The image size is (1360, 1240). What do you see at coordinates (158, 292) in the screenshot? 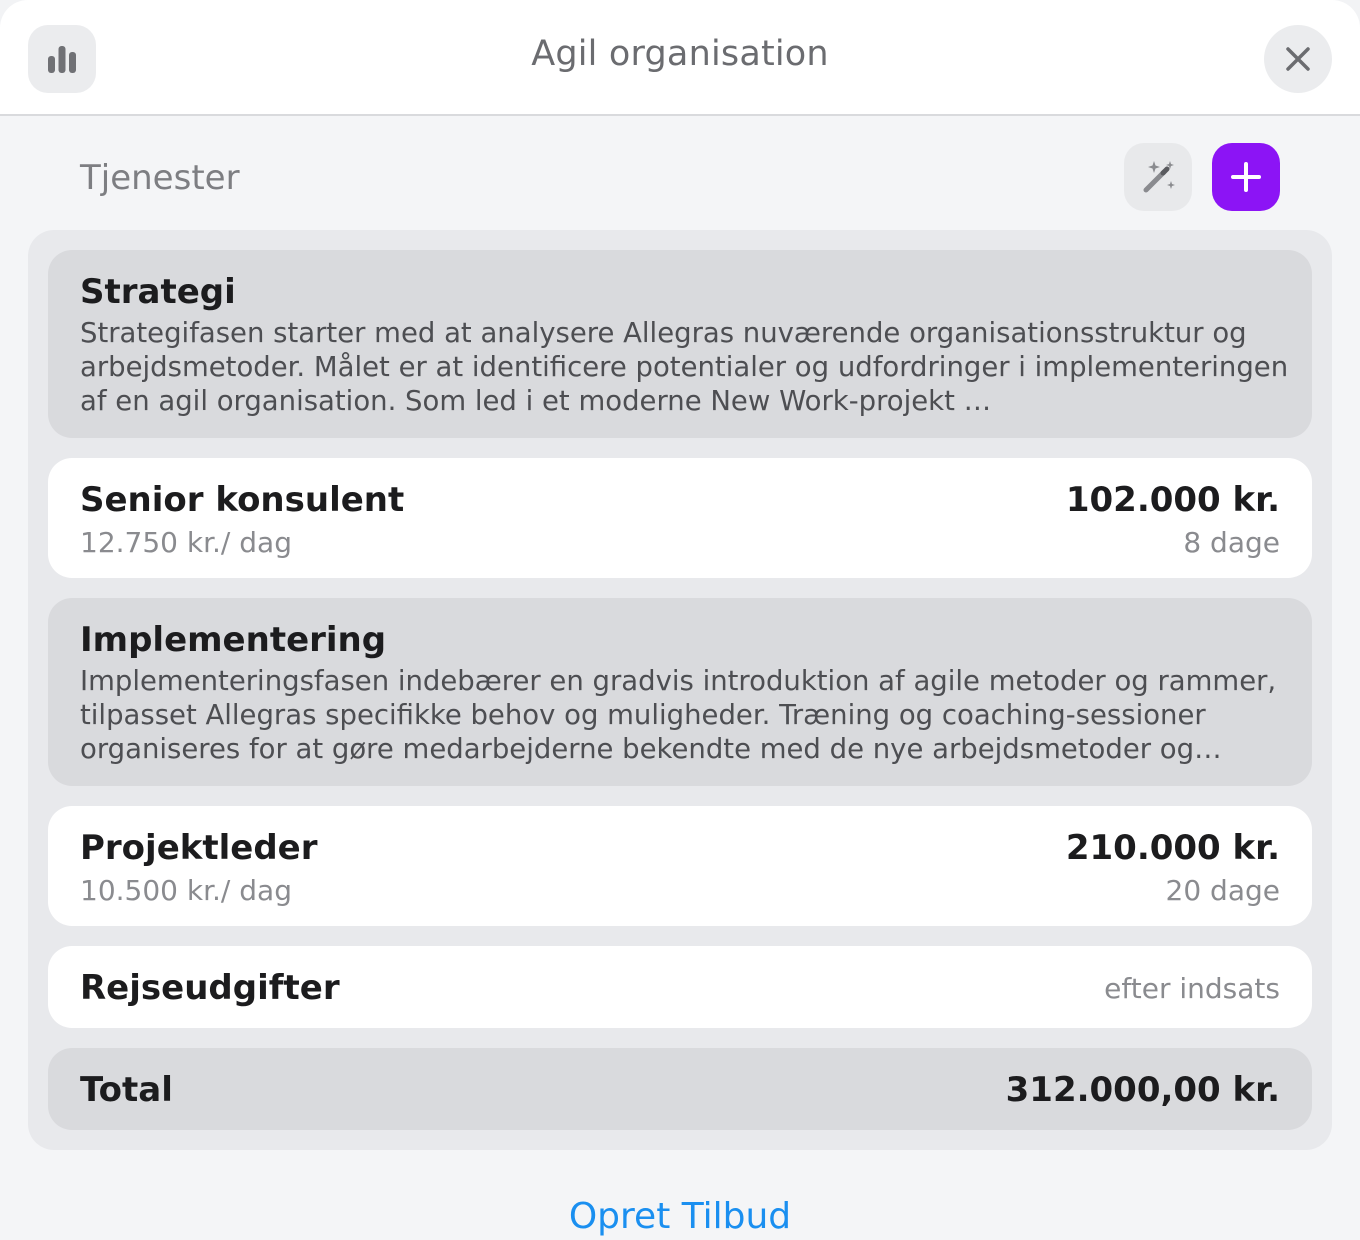
I see `phase-title: Strategi` at bounding box center [158, 292].